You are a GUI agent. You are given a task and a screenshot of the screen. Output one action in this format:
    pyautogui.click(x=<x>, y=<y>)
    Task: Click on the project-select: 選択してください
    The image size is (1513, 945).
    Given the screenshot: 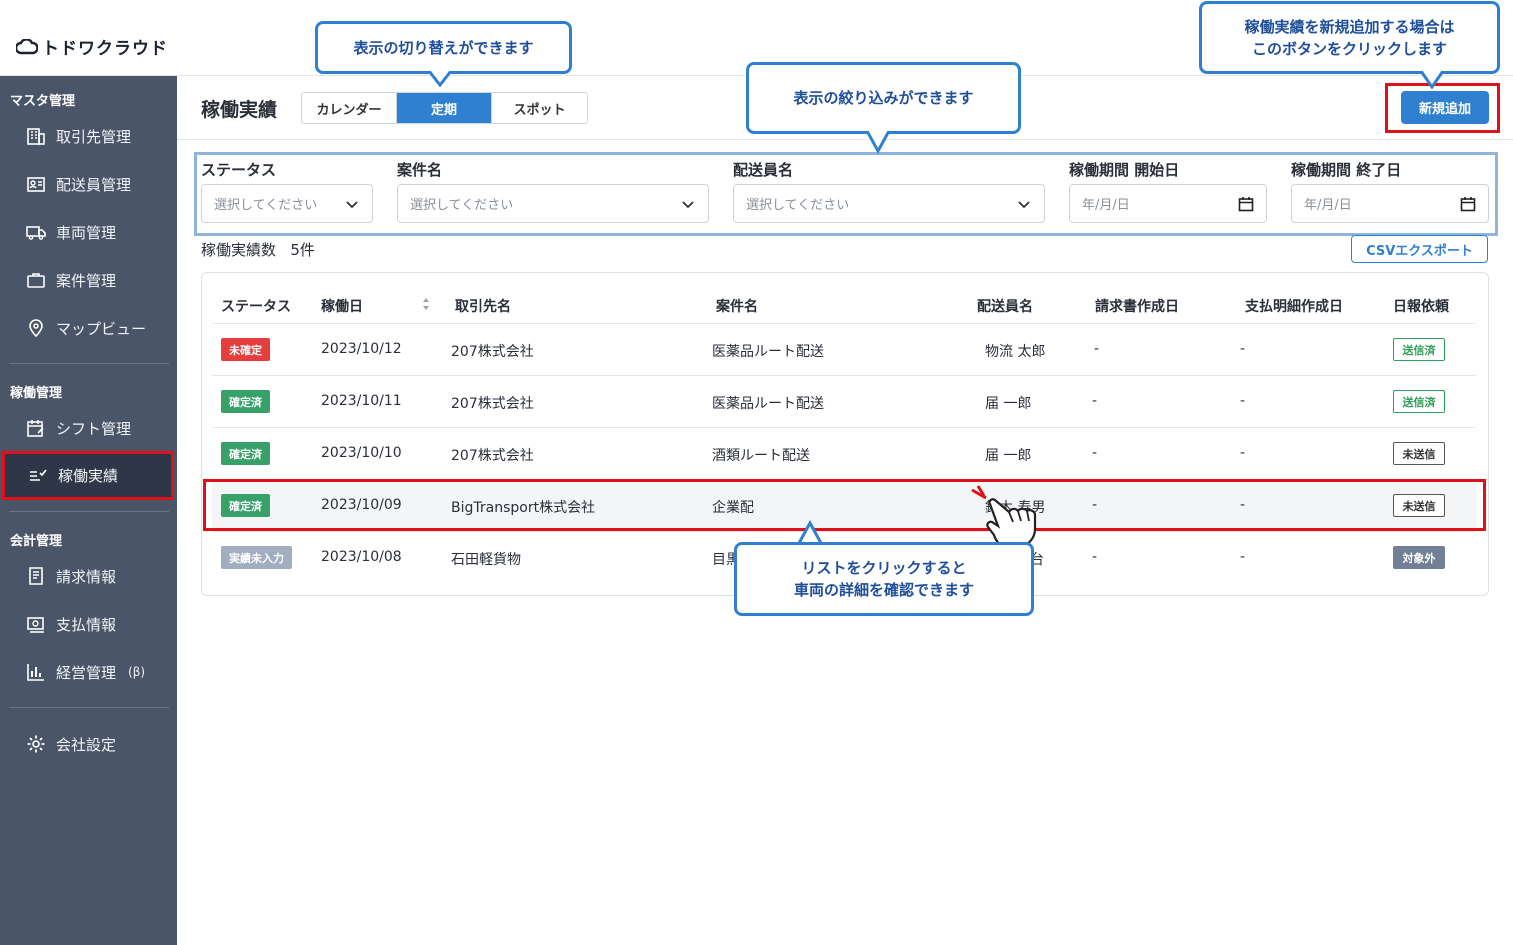 What is the action you would take?
    pyautogui.click(x=553, y=203)
    